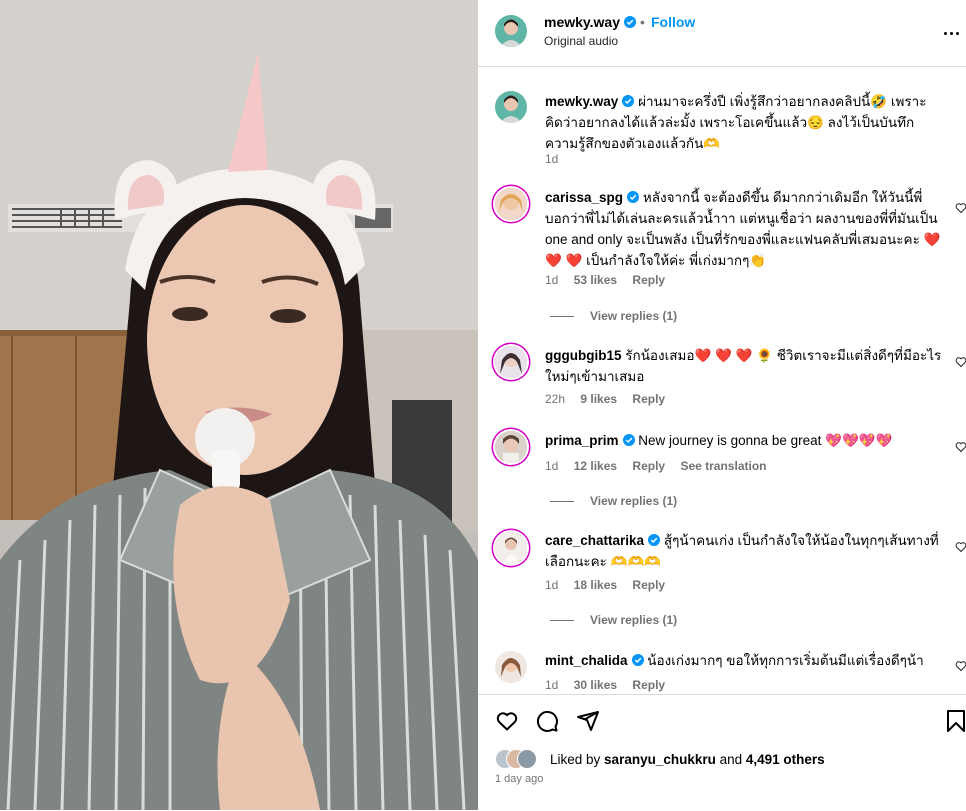  I want to click on comment-icon, so click(547, 721).